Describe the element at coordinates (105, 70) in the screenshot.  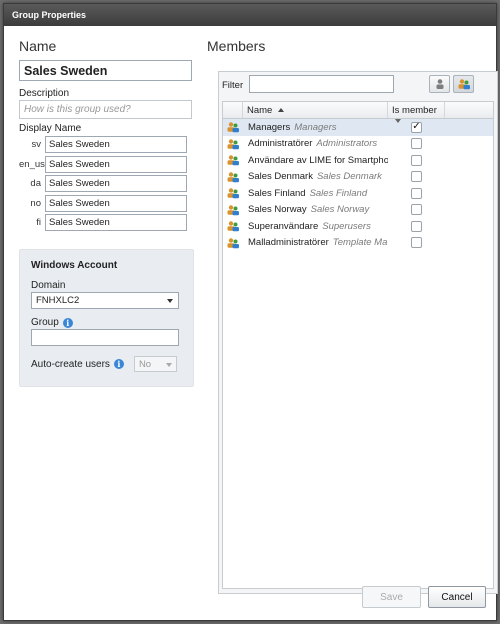
I see `group-name-input` at that location.